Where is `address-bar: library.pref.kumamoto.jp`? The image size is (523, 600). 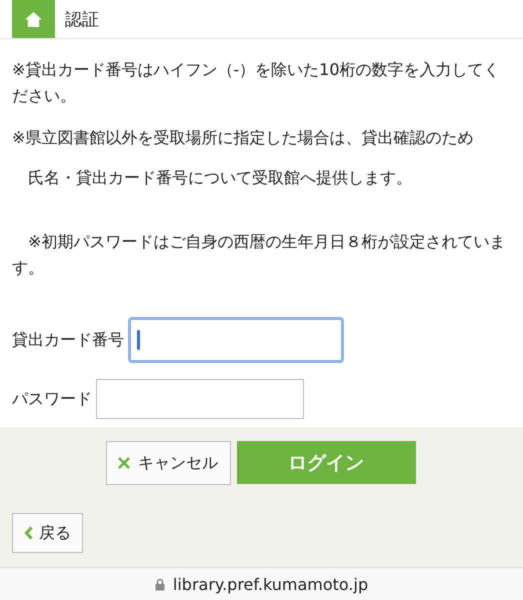 address-bar: library.pref.kumamoto.jp is located at coordinates (261, 583).